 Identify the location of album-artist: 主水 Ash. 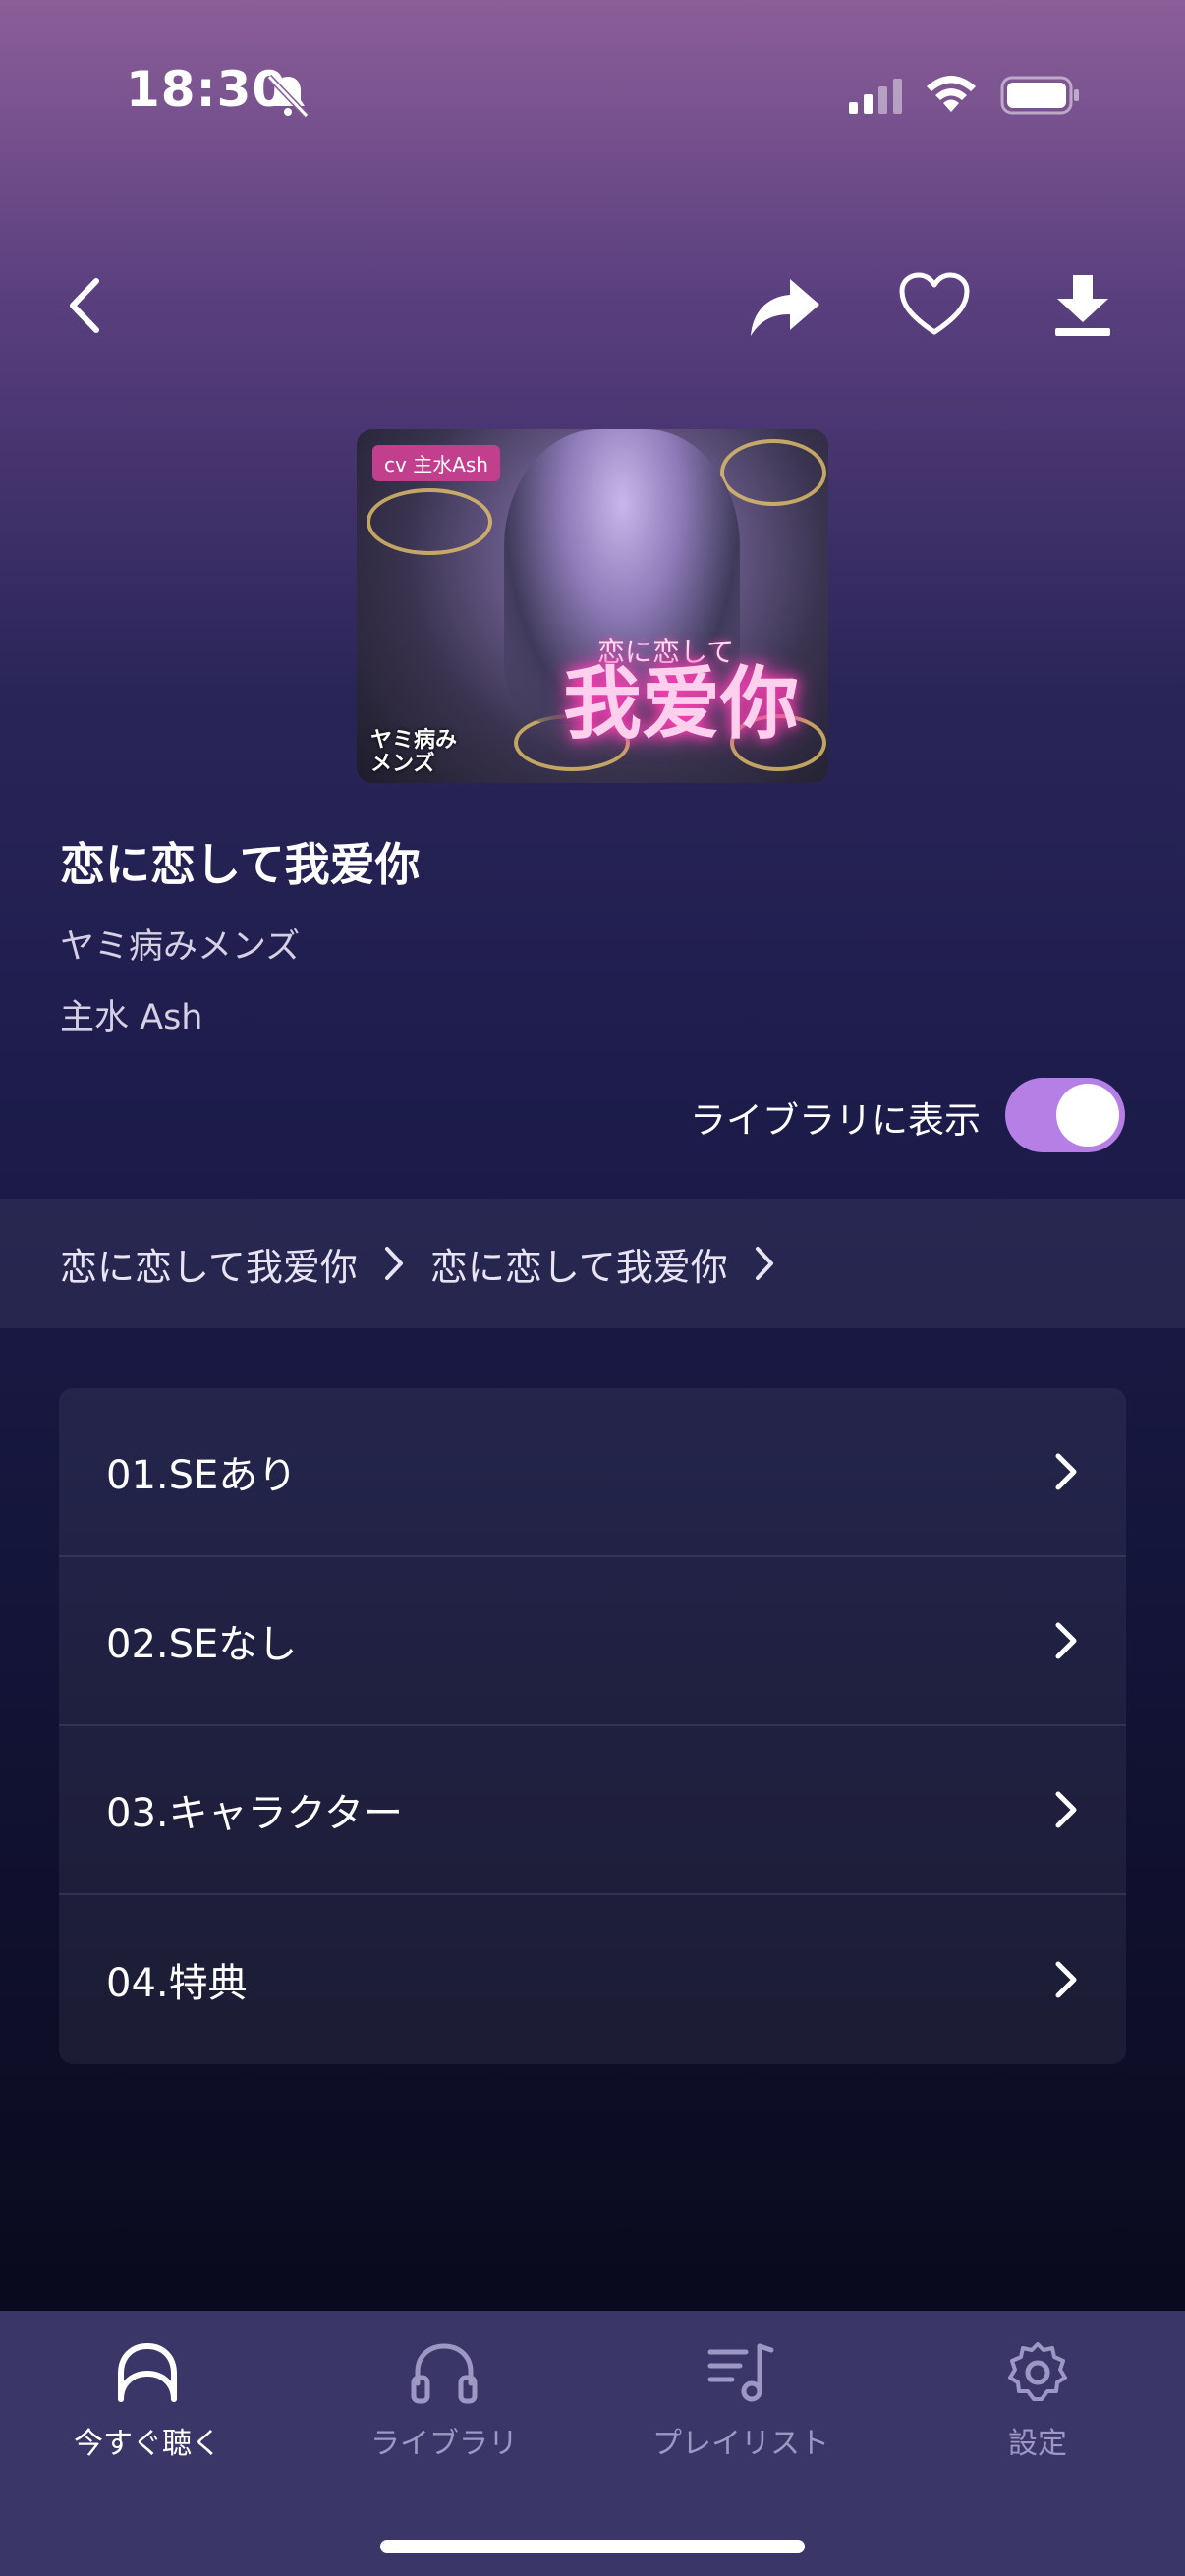
(132, 1017).